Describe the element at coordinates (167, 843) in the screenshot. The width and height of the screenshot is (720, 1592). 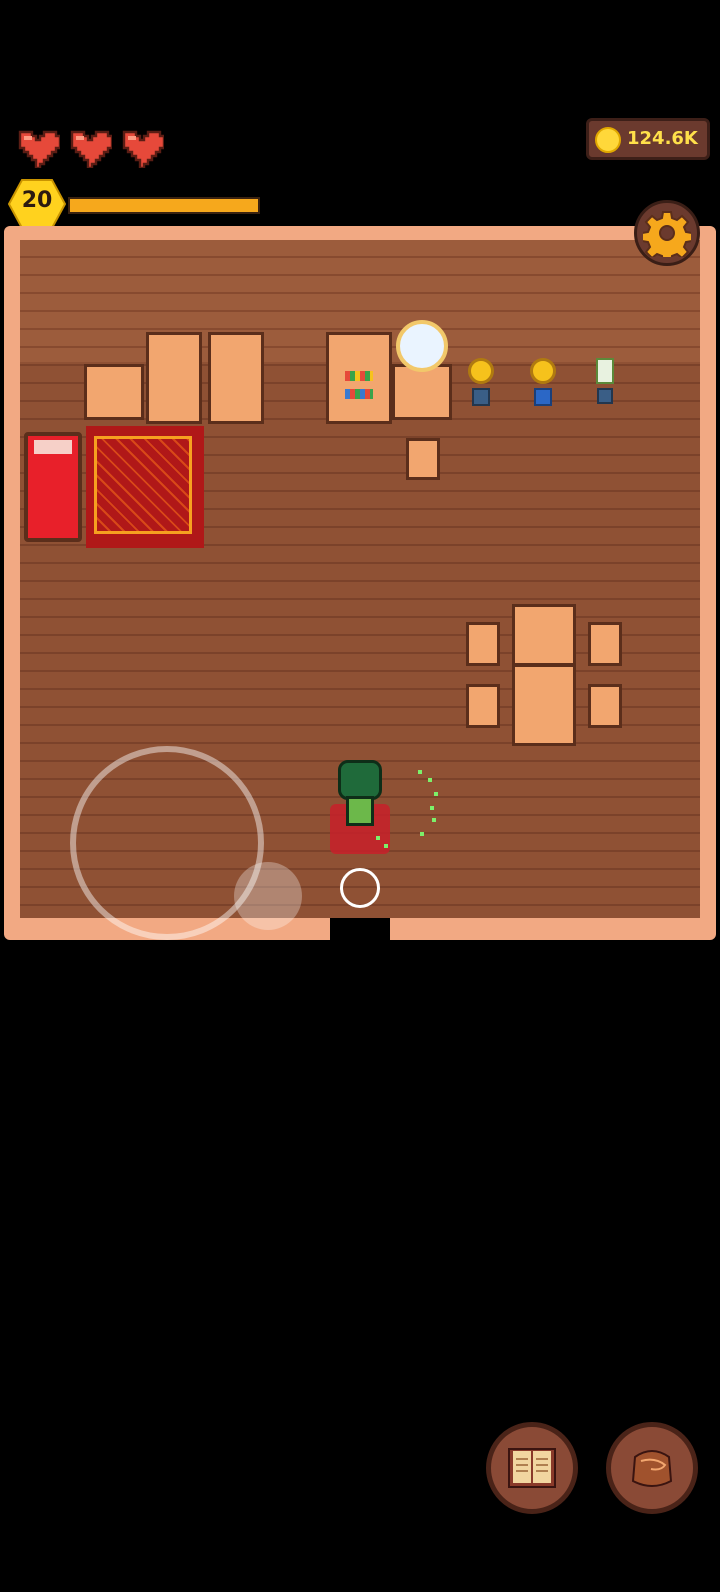
I see `virtual-joystick` at that location.